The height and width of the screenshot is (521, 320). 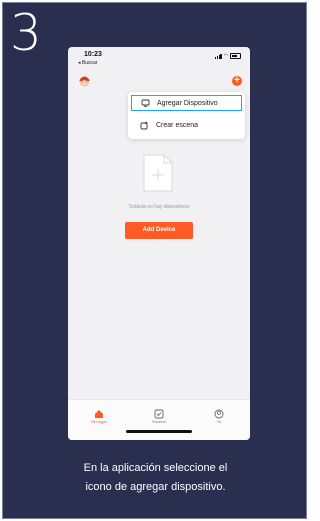 I want to click on tab-label: Escena, so click(x=159, y=421).